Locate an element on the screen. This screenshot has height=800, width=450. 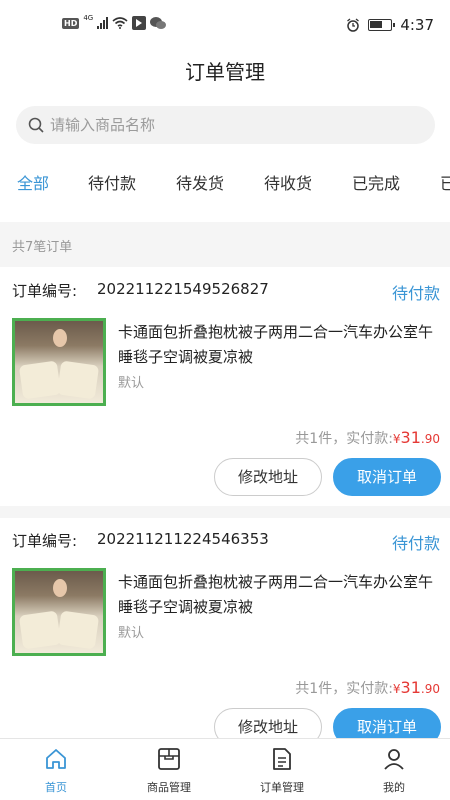
user-icon is located at coordinates (394, 759).